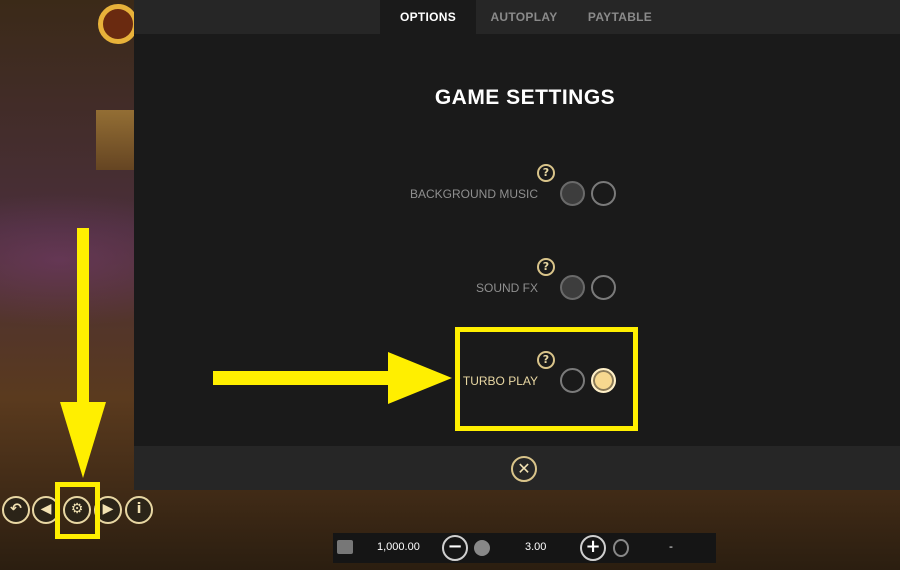  Describe the element at coordinates (303, 378) in the screenshot. I see `horizontal-arrow-shaft` at that location.